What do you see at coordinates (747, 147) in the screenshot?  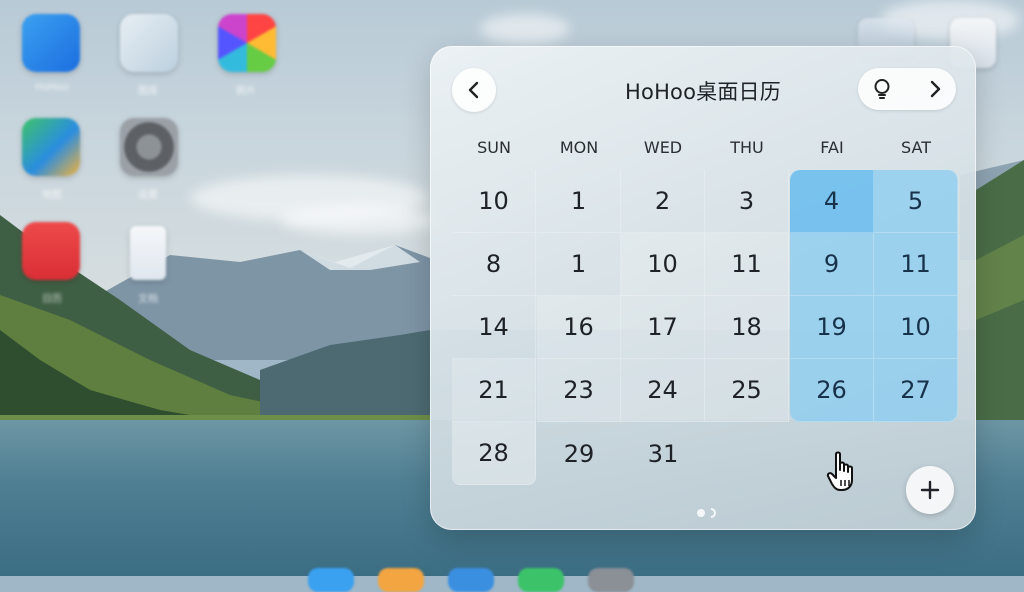 I see `weekday-label: THU` at bounding box center [747, 147].